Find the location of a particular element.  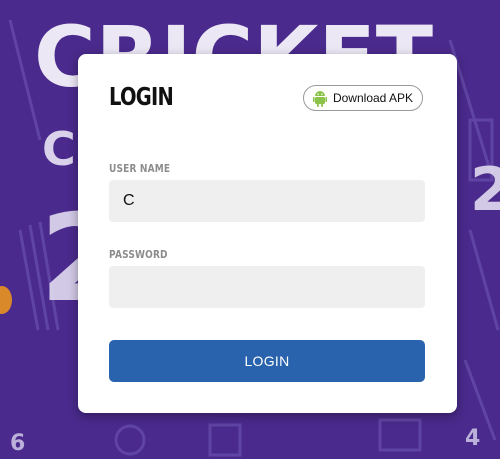

username-input is located at coordinates (267, 201).